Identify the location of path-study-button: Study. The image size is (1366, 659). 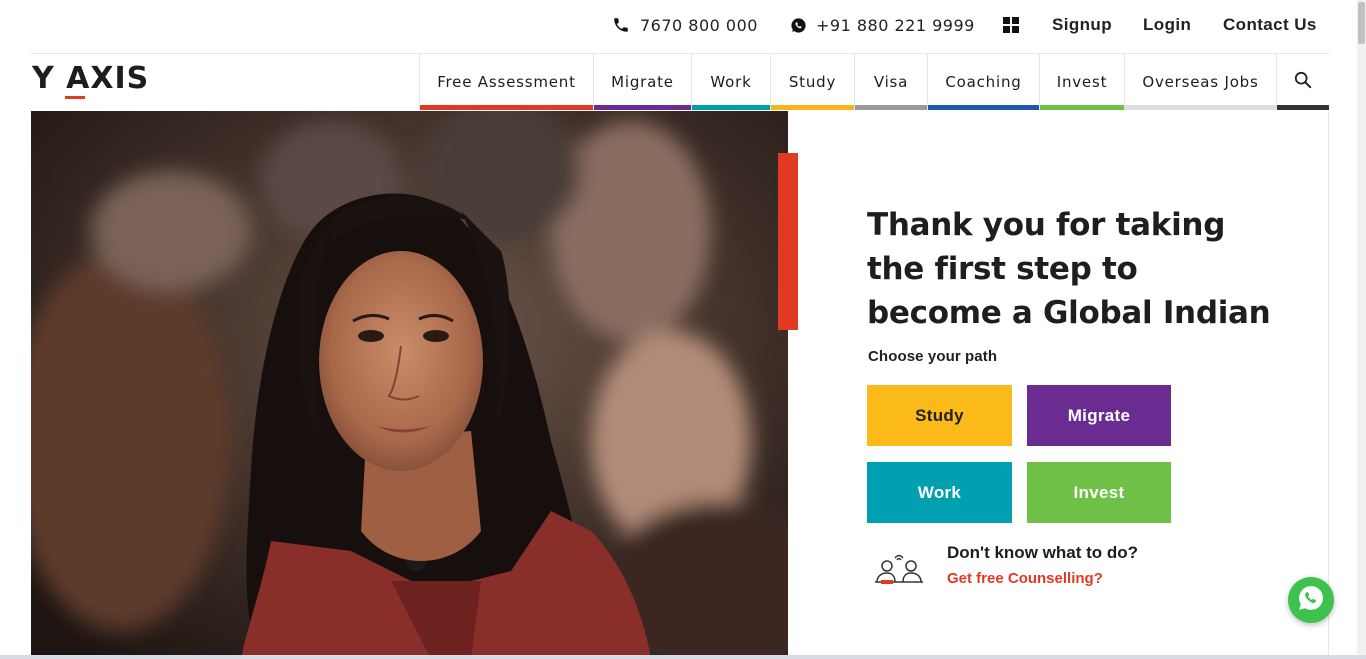
(939, 415).